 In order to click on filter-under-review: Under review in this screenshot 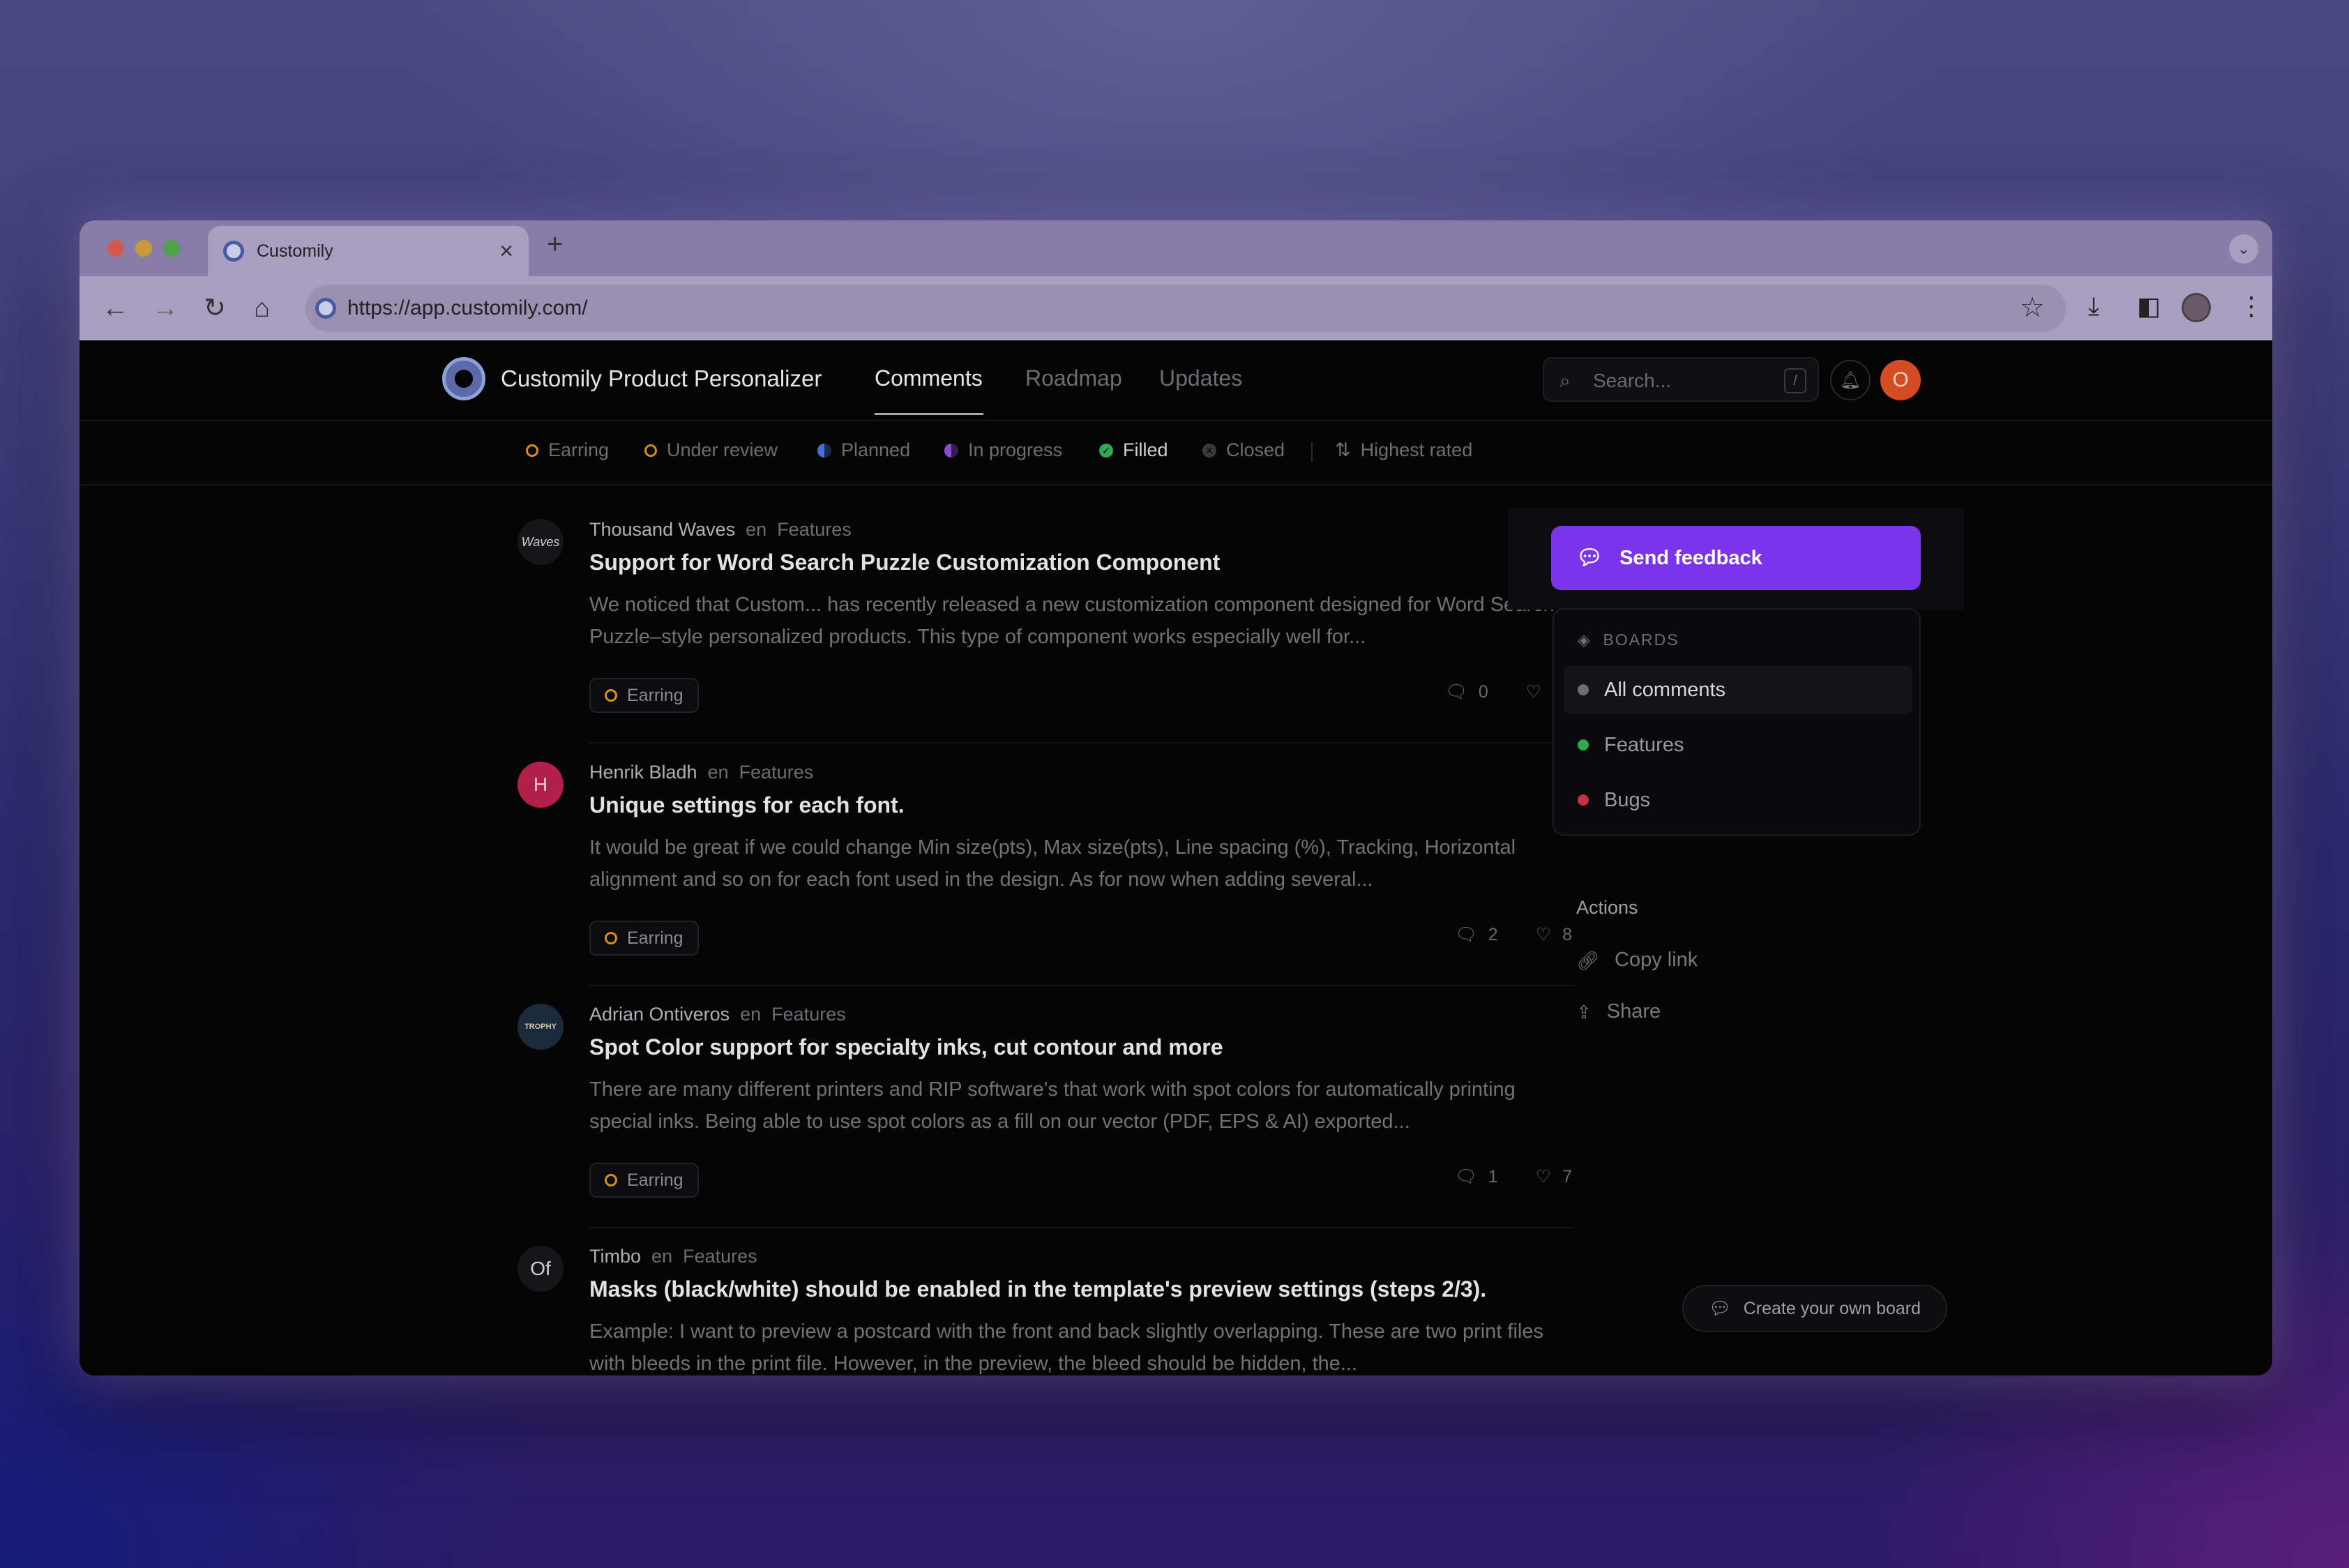, I will do `click(711, 450)`.